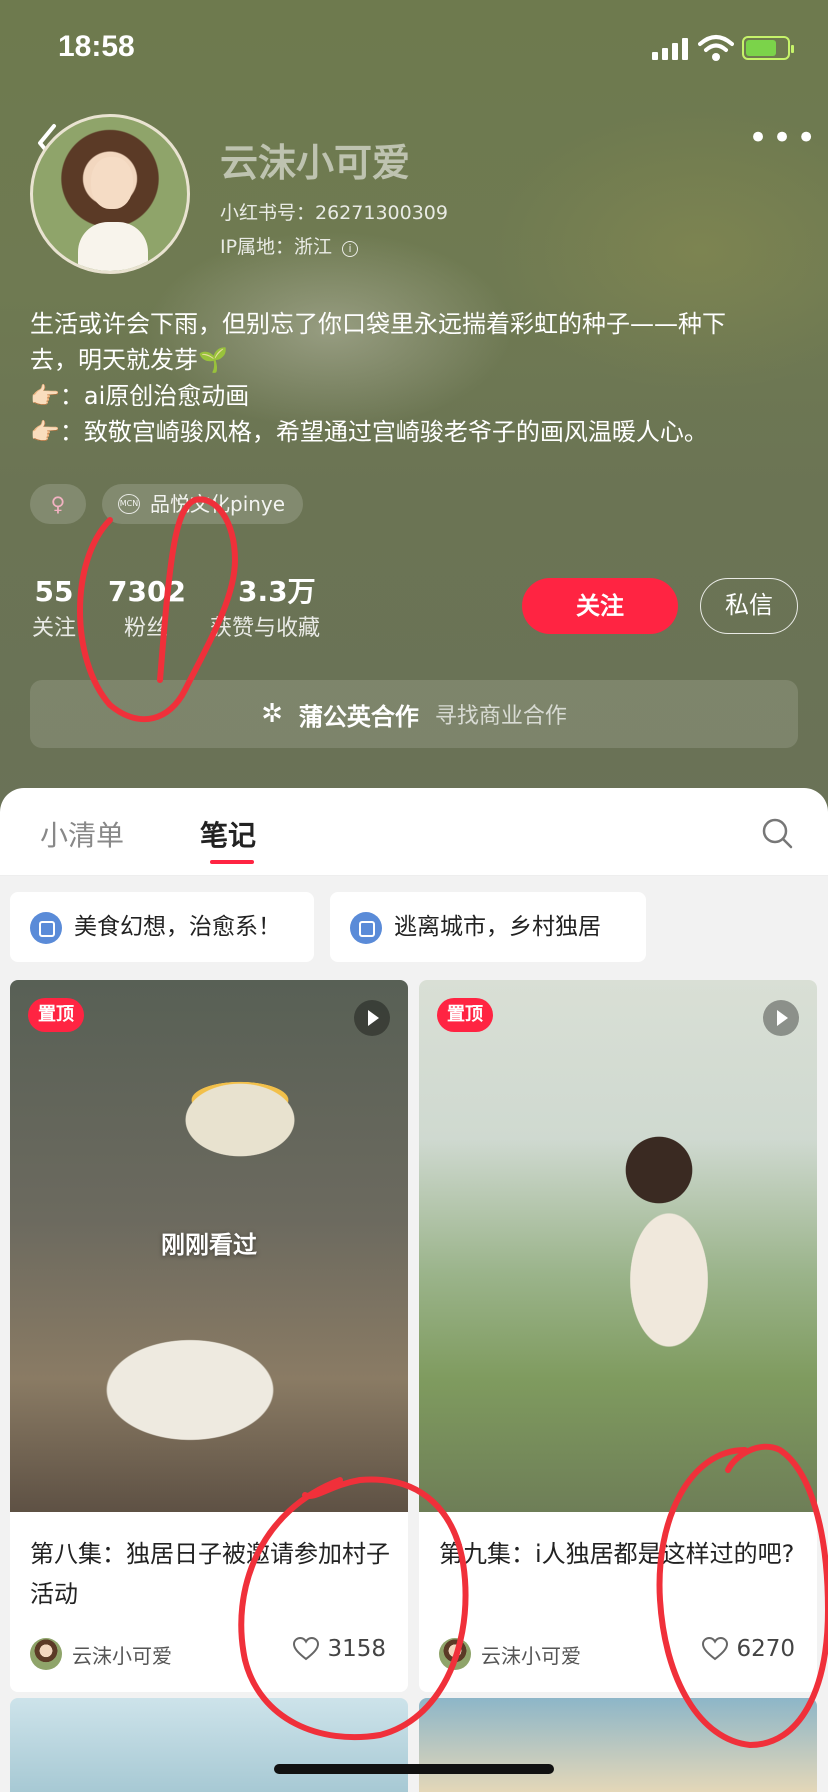 The image size is (828, 1792). Describe the element at coordinates (53, 628) in the screenshot. I see `following-label: 关注` at that location.